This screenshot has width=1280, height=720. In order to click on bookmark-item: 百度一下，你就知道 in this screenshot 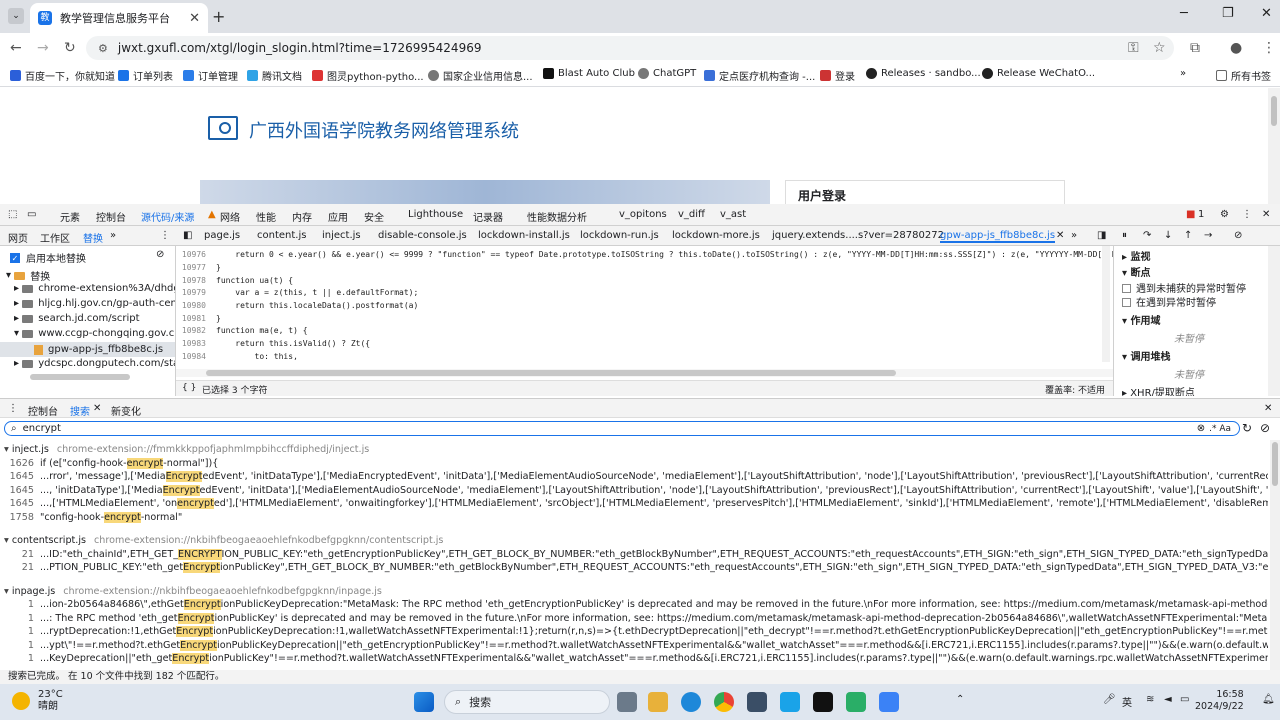, I will do `click(62, 75)`.